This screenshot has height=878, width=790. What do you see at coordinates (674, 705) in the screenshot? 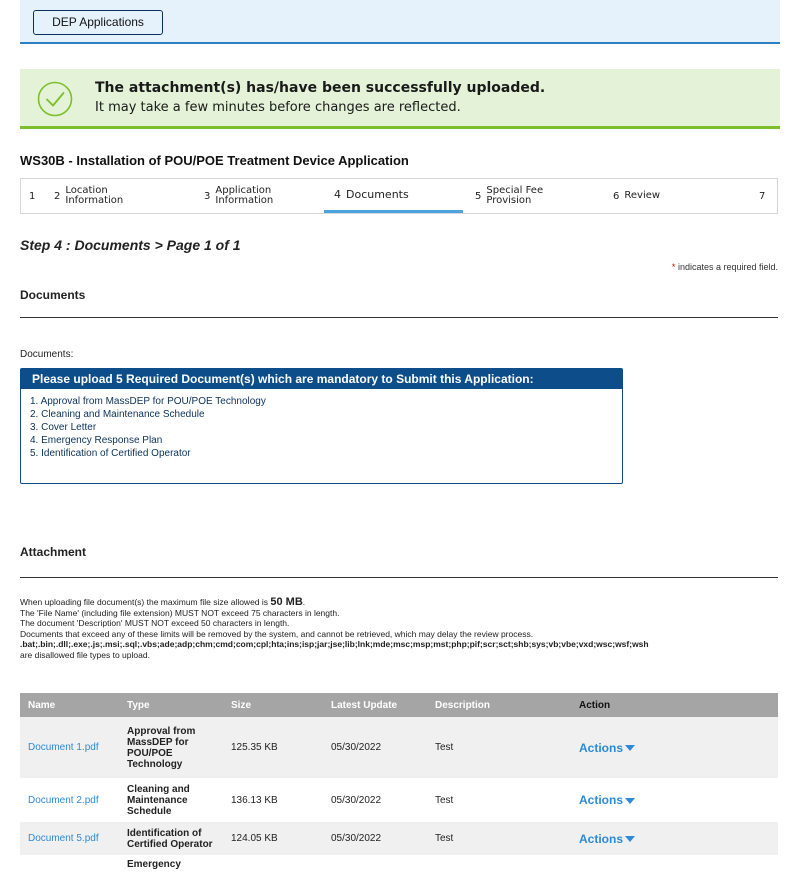
I see `column-header-action: Action` at bounding box center [674, 705].